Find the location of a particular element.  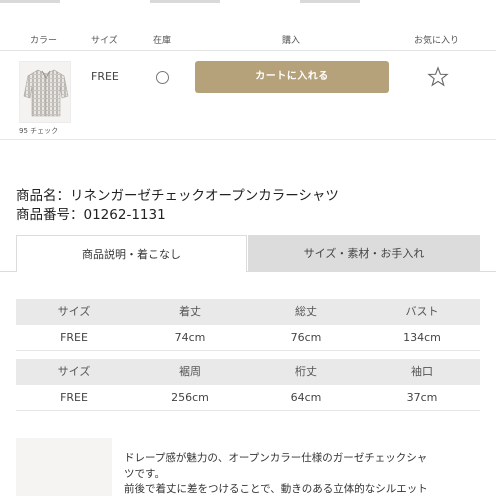

stock-available-icon is located at coordinates (162, 77).